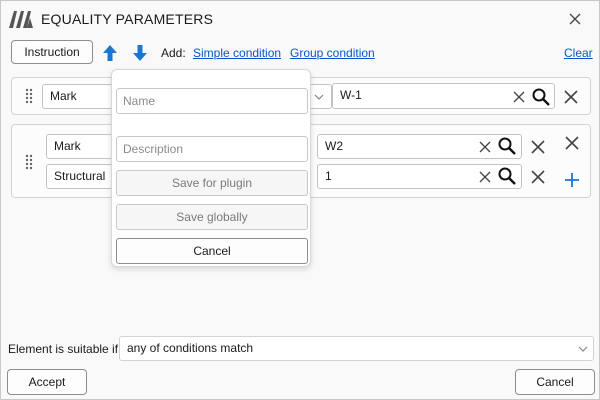 The image size is (600, 400). Describe the element at coordinates (52, 52) in the screenshot. I see `instruction-button: Instruction` at that location.